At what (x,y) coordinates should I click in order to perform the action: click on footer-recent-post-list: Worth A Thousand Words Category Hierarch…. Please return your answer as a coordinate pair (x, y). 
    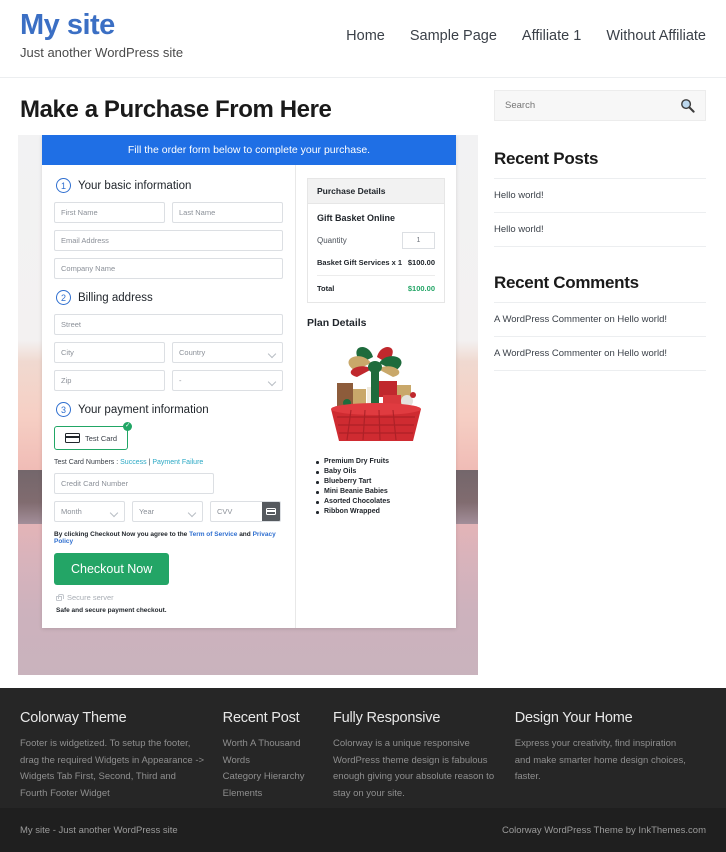
    Looking at the image, I should click on (269, 769).